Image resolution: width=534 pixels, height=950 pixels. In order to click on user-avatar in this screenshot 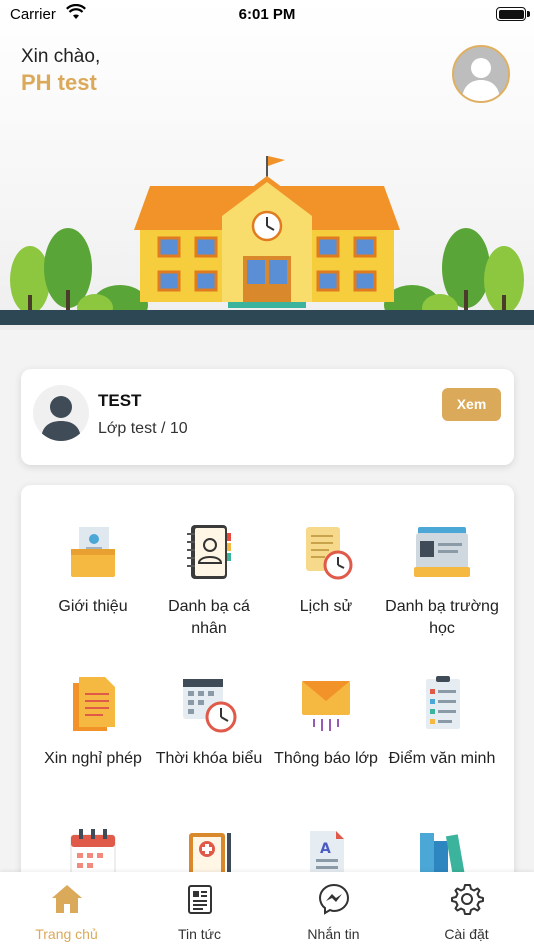, I will do `click(481, 74)`.